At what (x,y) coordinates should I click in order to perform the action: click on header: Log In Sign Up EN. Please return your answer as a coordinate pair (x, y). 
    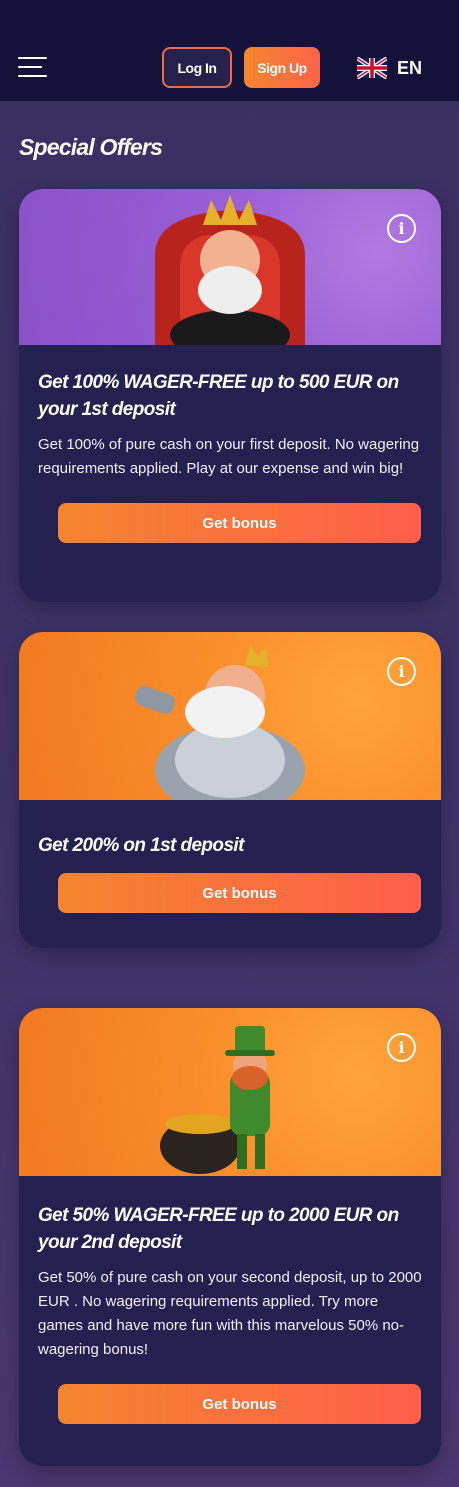
    Looking at the image, I should click on (229, 50).